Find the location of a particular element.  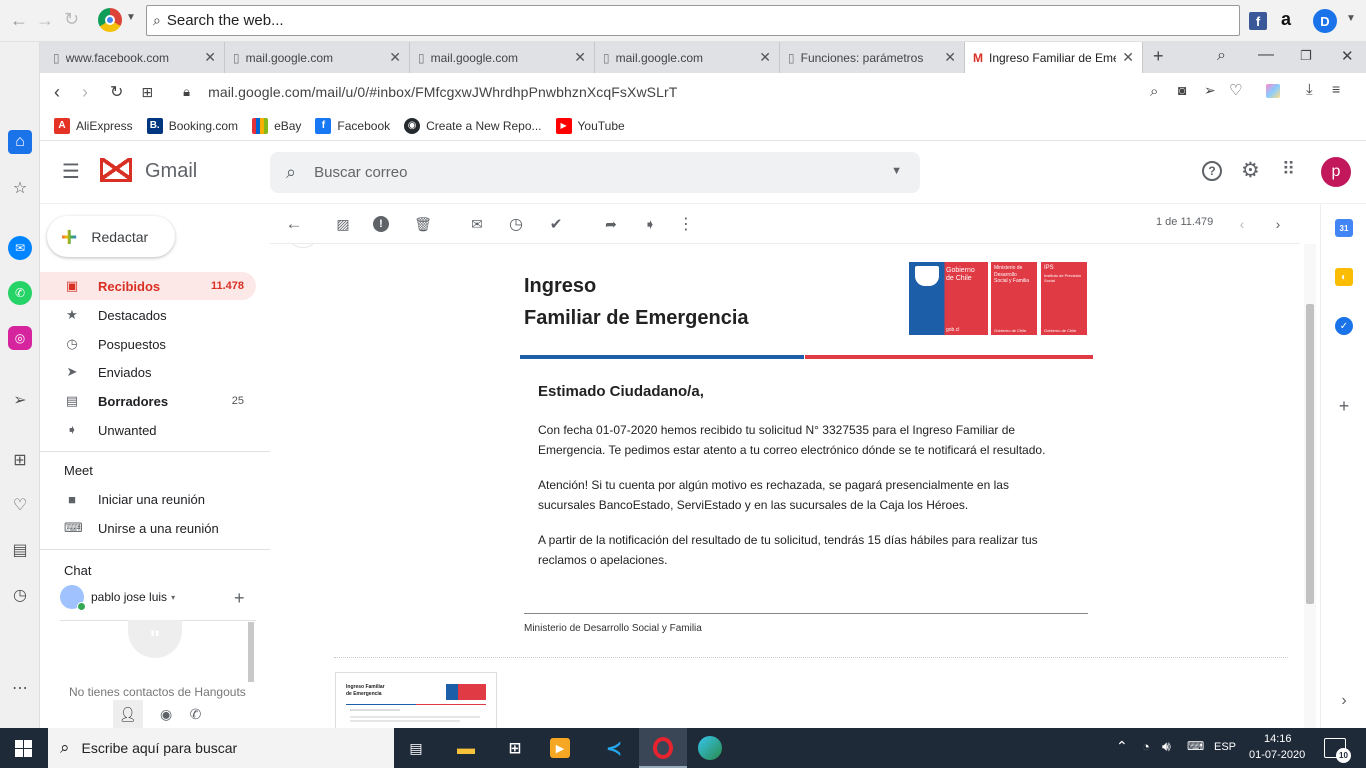

attachment-thumbnail: Ingreso Familiar de Emergencia is located at coordinates (416, 700).